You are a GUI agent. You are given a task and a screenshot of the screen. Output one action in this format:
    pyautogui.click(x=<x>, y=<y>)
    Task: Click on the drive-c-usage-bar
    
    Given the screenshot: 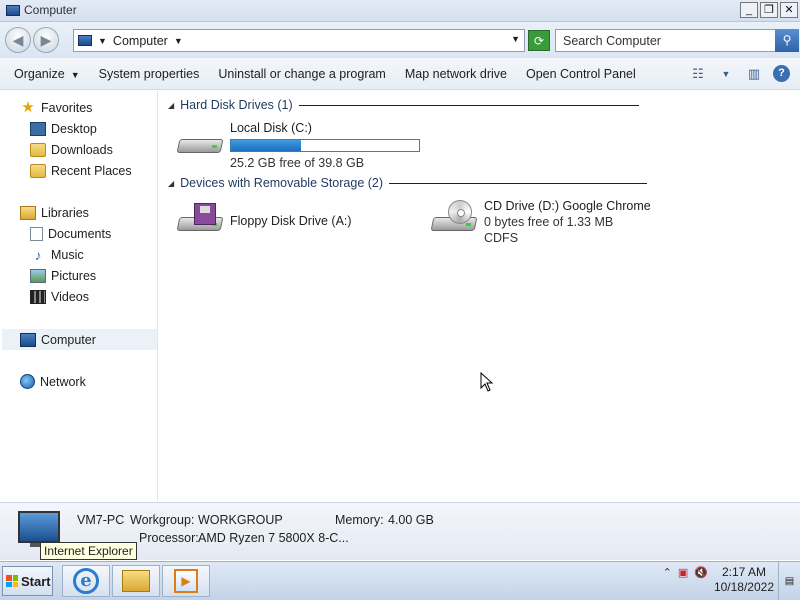 What is the action you would take?
    pyautogui.click(x=325, y=145)
    